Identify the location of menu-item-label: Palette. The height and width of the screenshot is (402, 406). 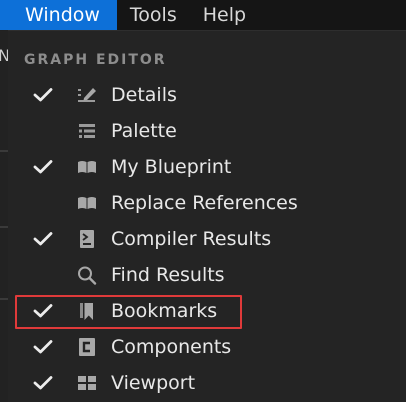
(144, 131).